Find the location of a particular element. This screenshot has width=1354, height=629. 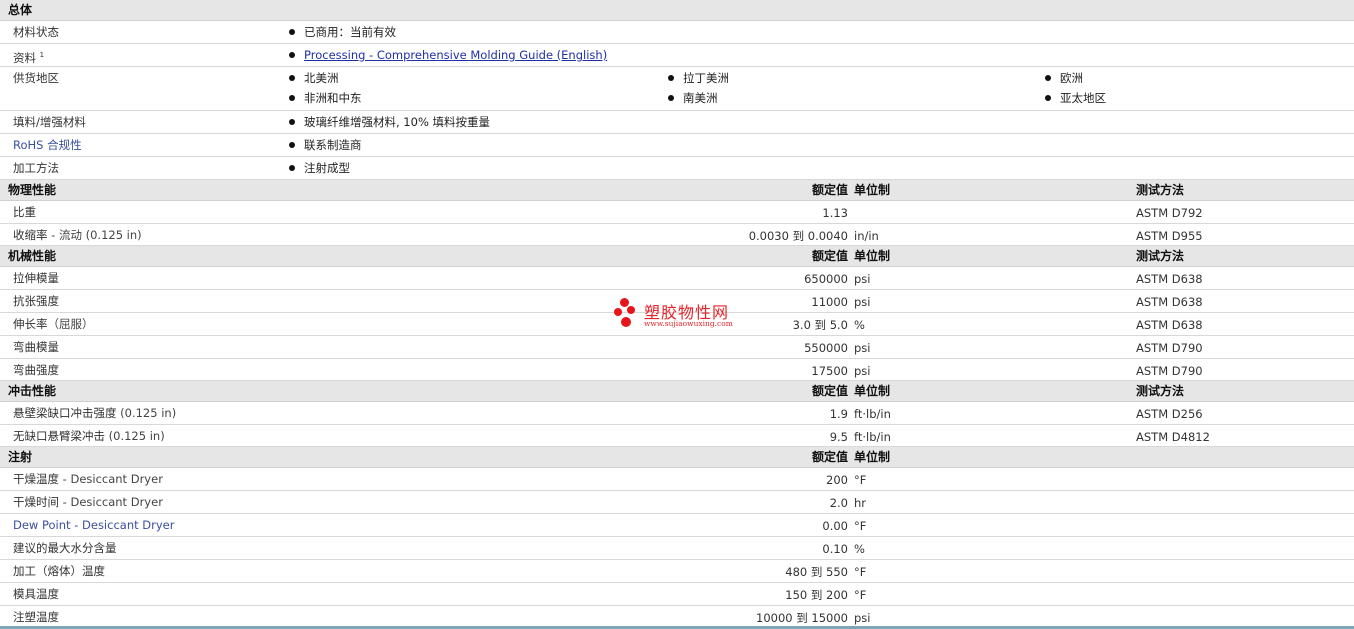

property-value: 0.0030 到 0.0040 is located at coordinates (798, 236).